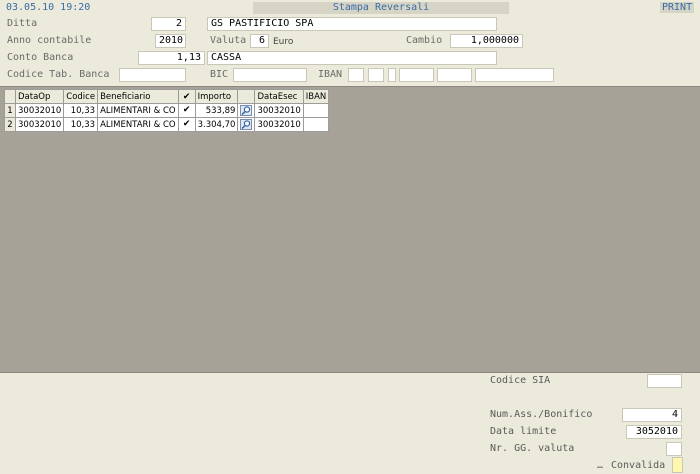 The height and width of the screenshot is (474, 700). I want to click on valuta-label: Valuta, so click(228, 40).